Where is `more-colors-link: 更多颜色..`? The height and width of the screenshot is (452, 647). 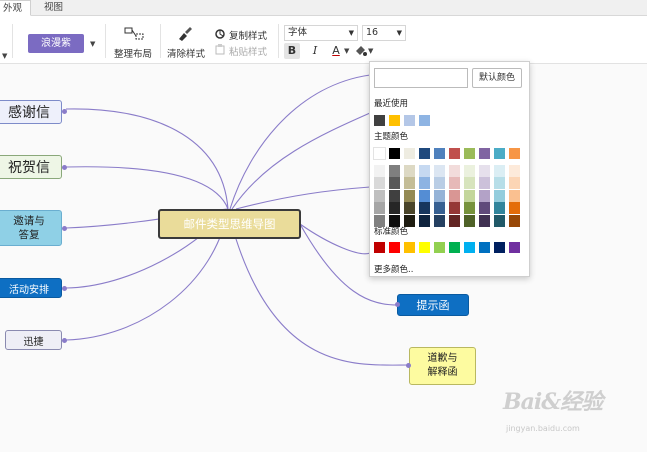 more-colors-link: 更多颜色.. is located at coordinates (393, 269).